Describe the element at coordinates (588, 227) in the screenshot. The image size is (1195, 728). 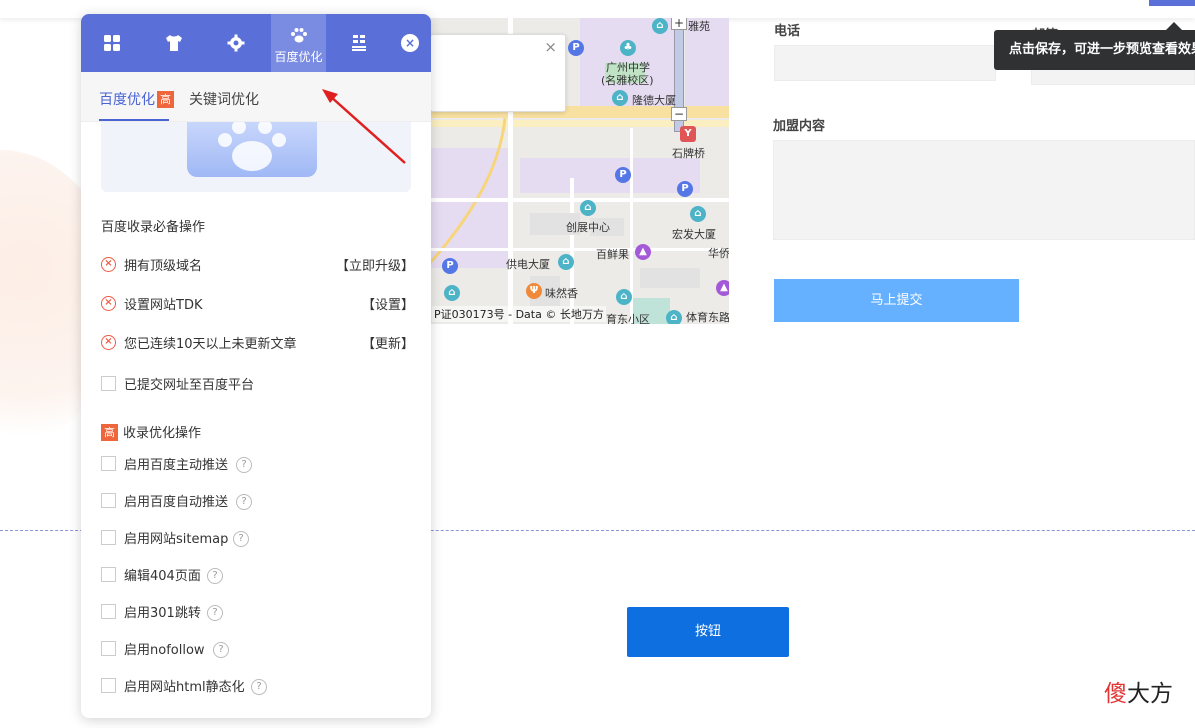
I see `map-label: 创展中心` at that location.